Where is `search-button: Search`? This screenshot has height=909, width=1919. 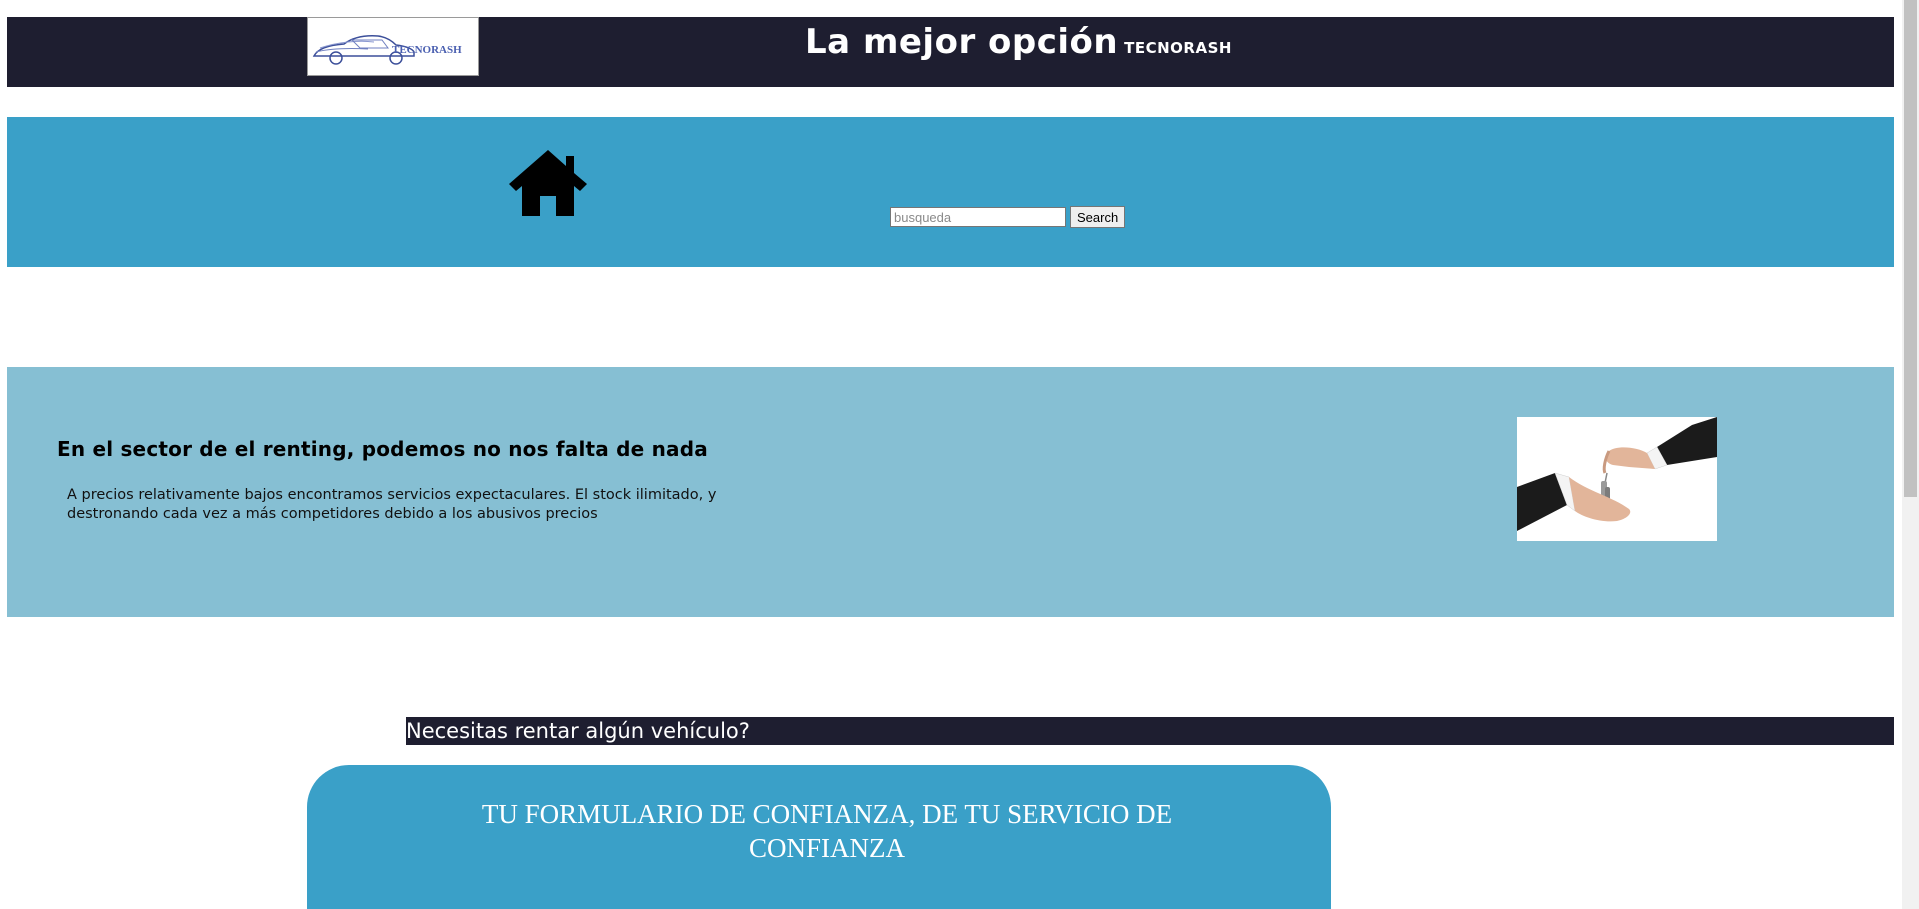
search-button: Search is located at coordinates (1098, 217).